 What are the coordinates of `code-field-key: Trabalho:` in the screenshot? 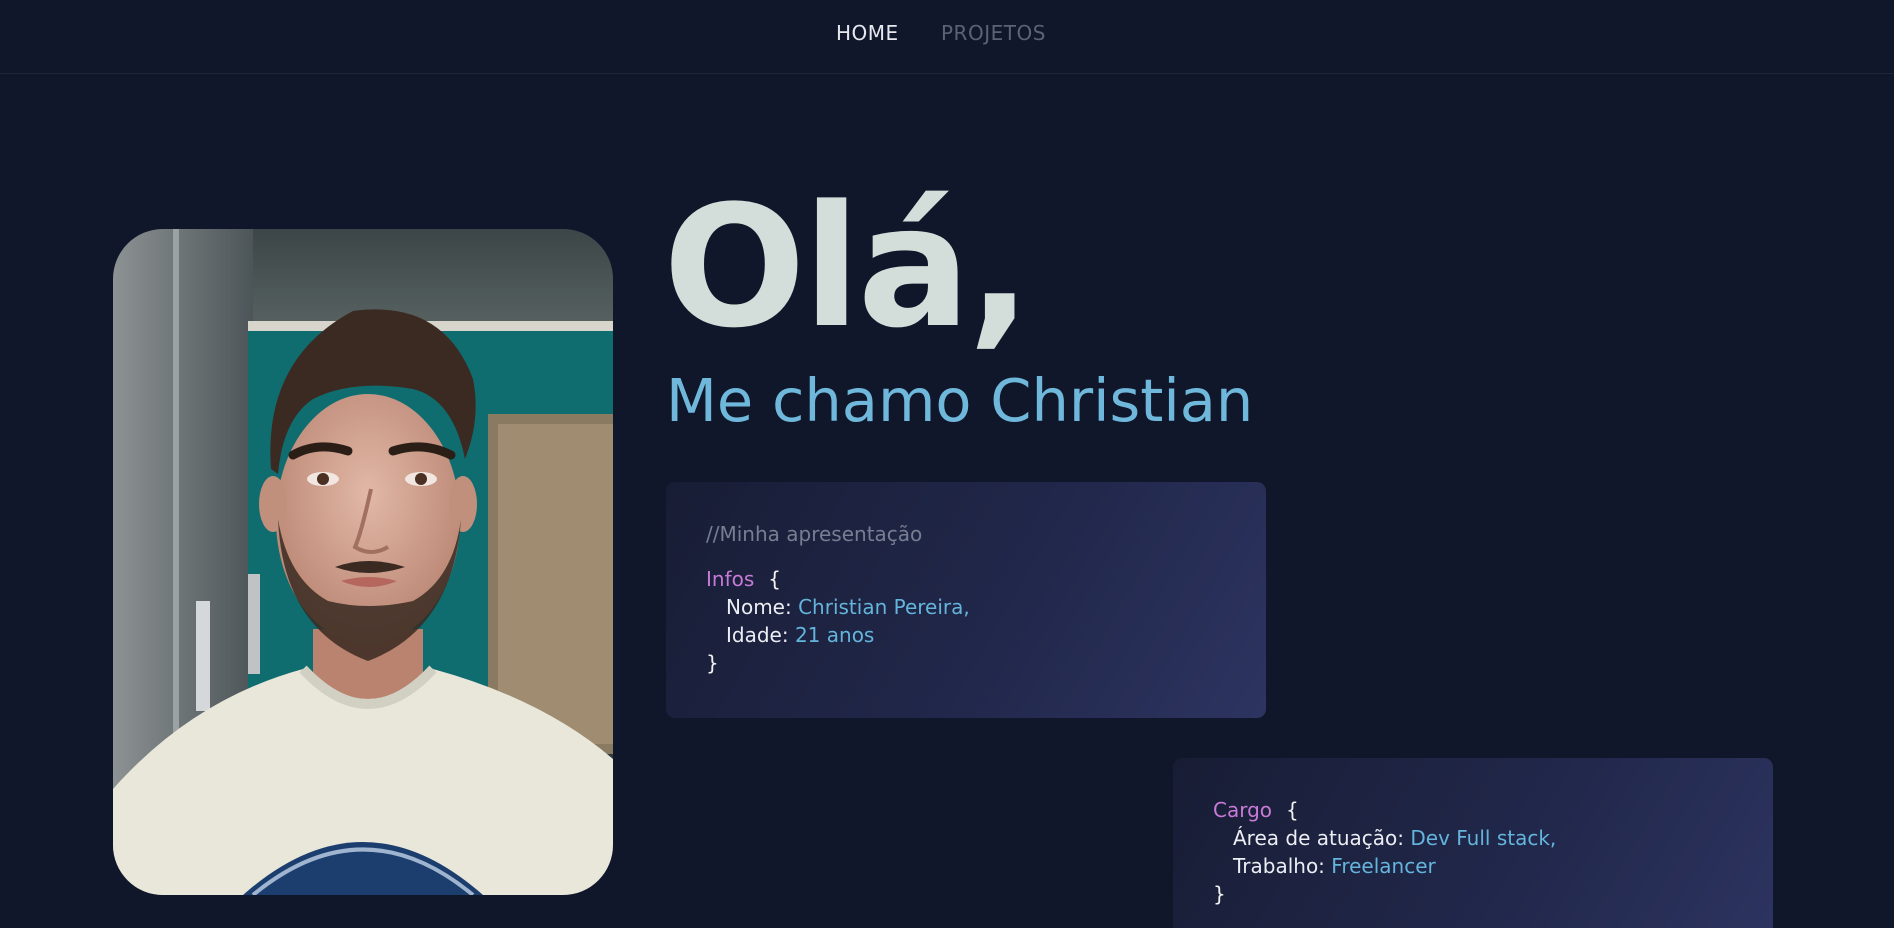 It's located at (1279, 866).